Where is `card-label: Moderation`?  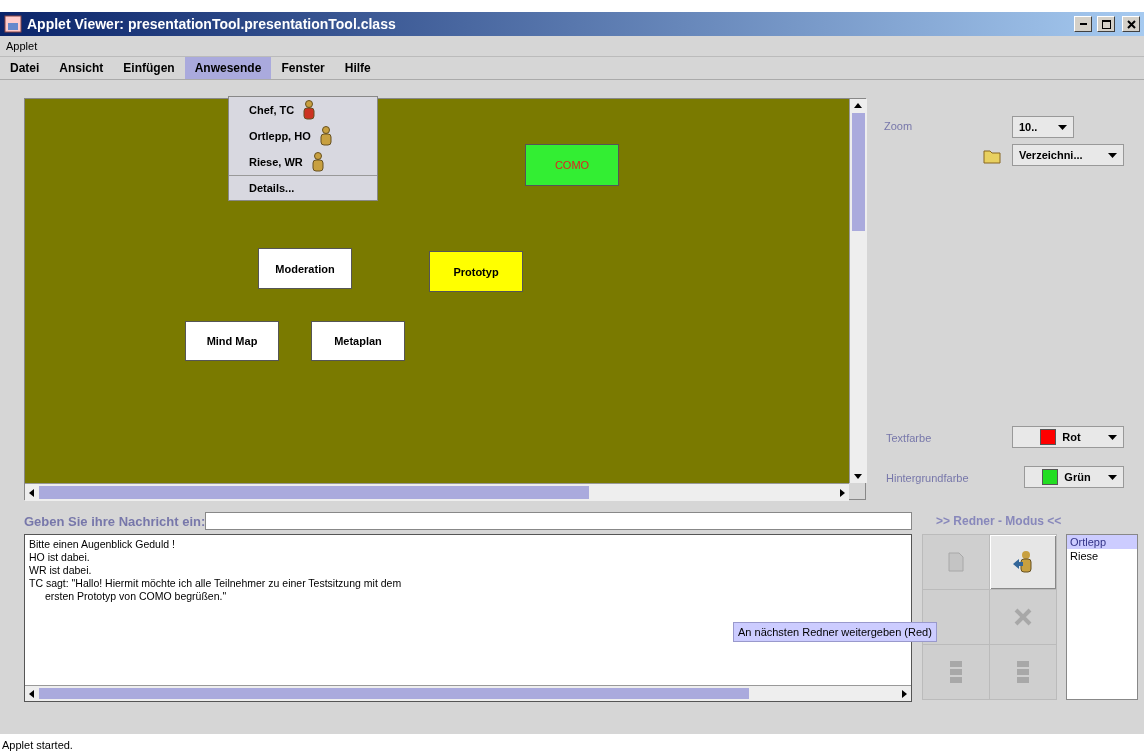 card-label: Moderation is located at coordinates (305, 268).